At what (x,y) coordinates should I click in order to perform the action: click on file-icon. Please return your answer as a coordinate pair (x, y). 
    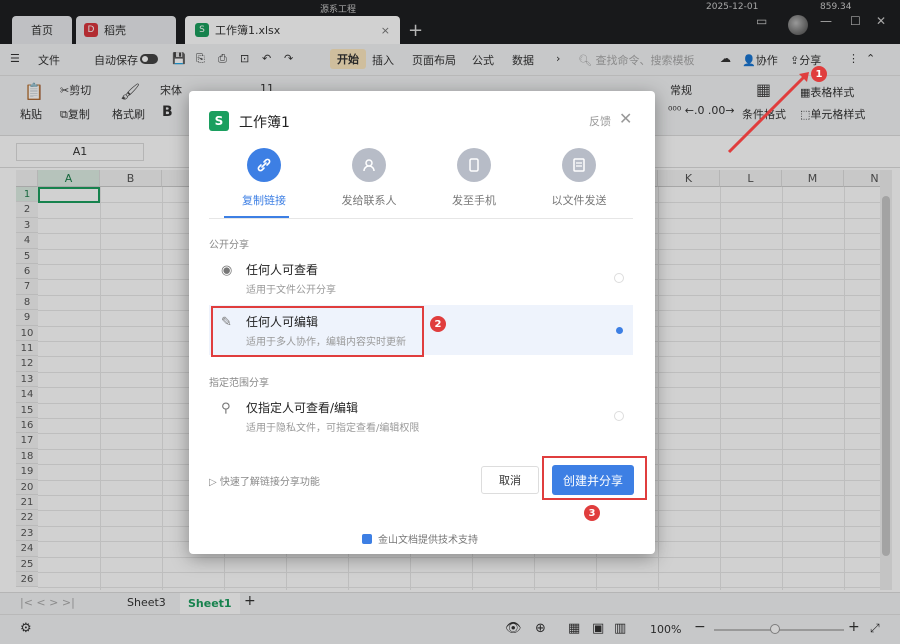
    Looking at the image, I should click on (579, 165).